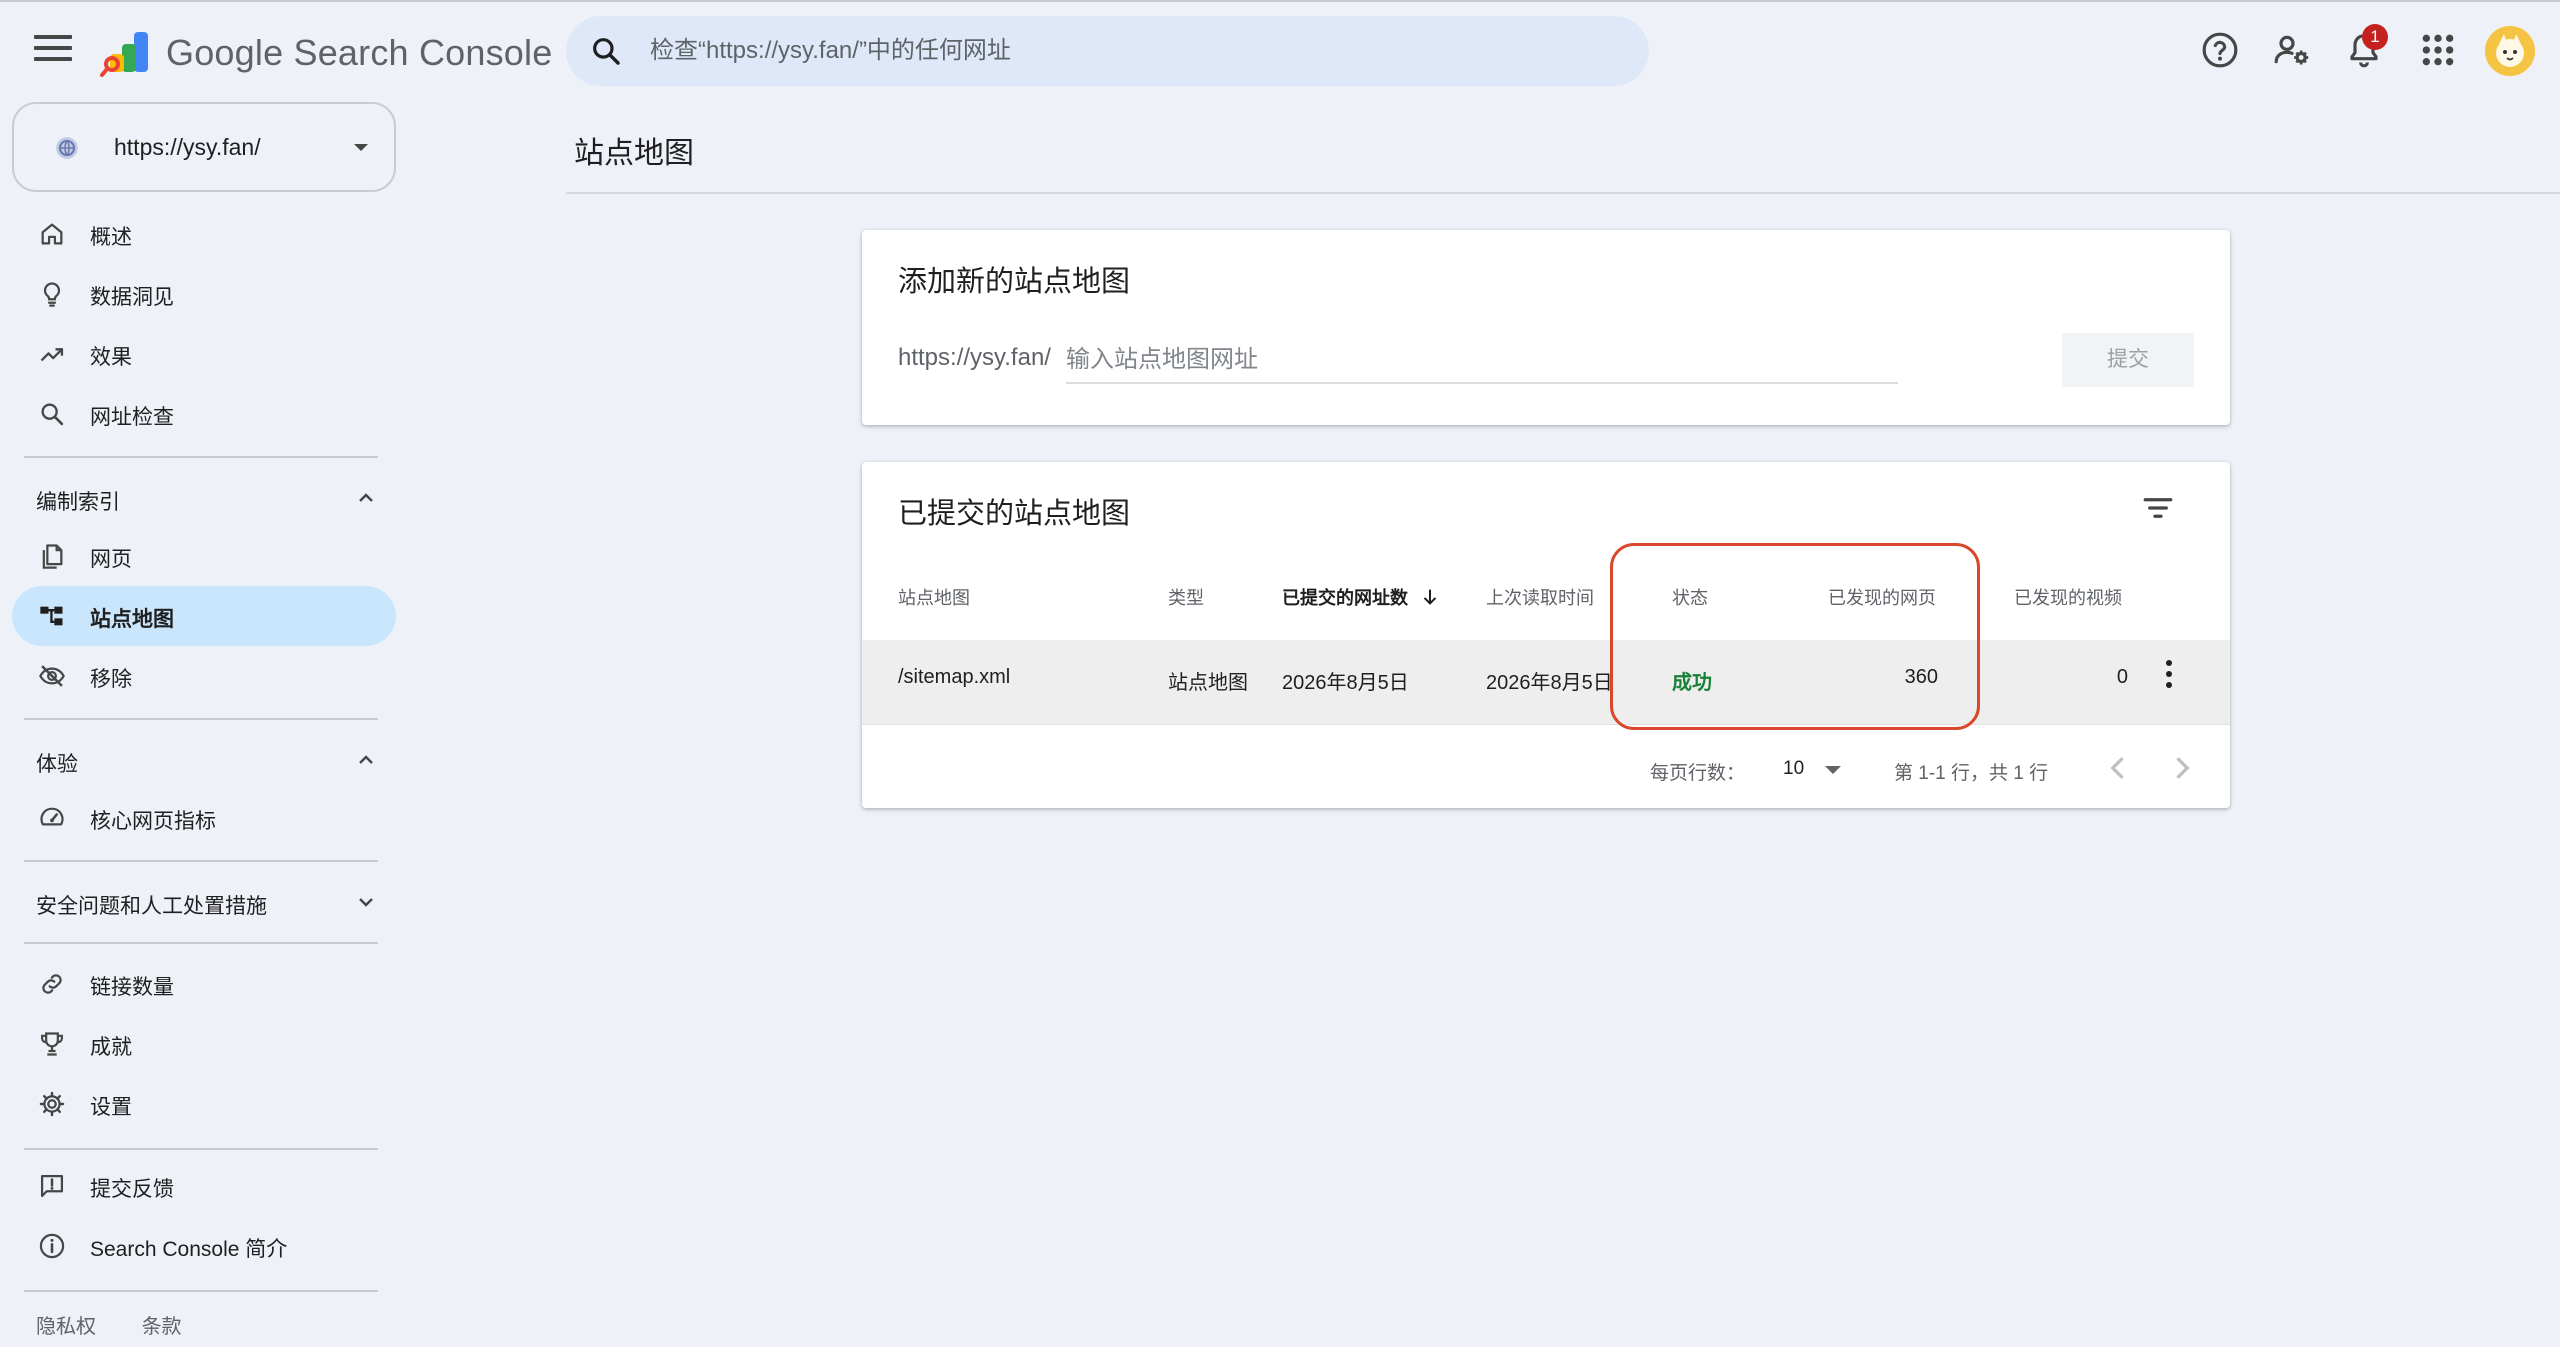 The width and height of the screenshot is (2560, 1347). I want to click on sidebar-item-settings: 设置, so click(204, 1104).